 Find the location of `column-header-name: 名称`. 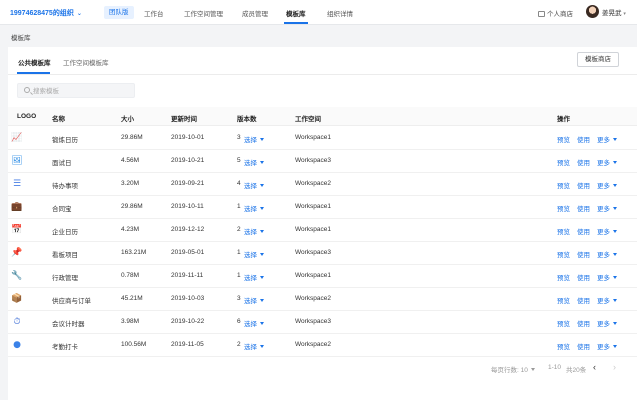

column-header-name: 名称 is located at coordinates (58, 119).